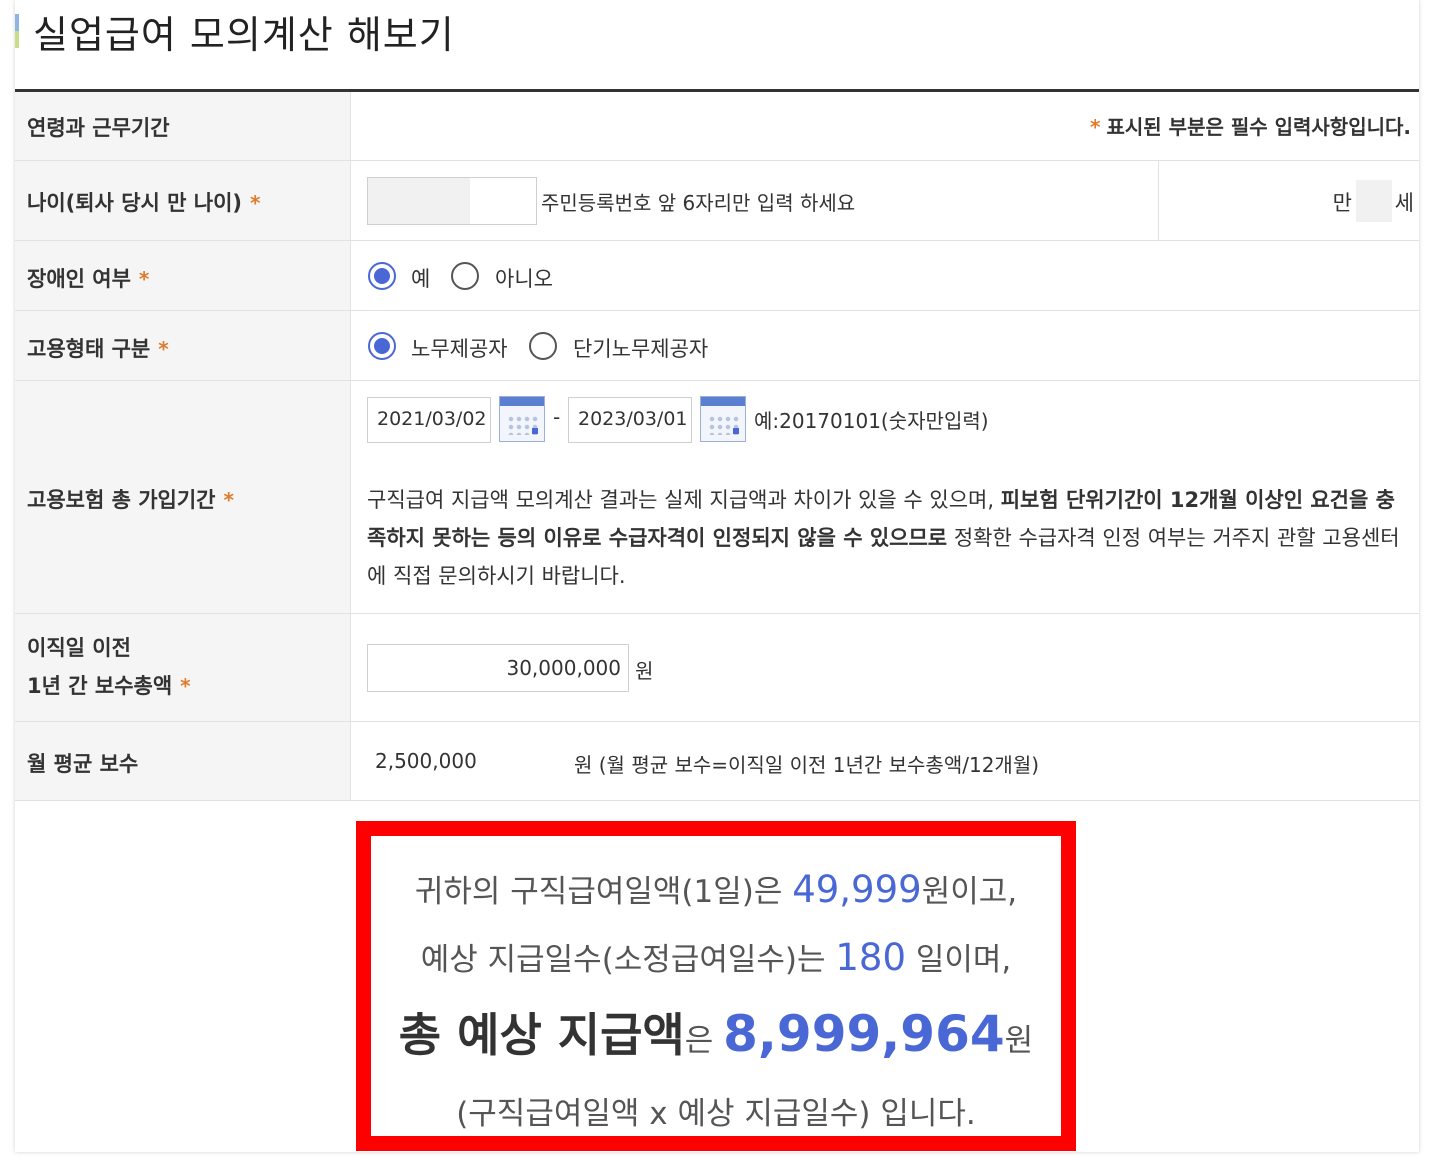  I want to click on payment-days-line: 예상 지급일수(소정급여일수)는 180 일이며,, so click(716, 956).